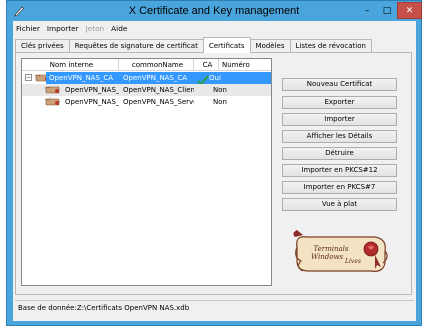 The width and height of the screenshot is (428, 331). I want to click on row-ca-value: Oui, so click(219, 78).